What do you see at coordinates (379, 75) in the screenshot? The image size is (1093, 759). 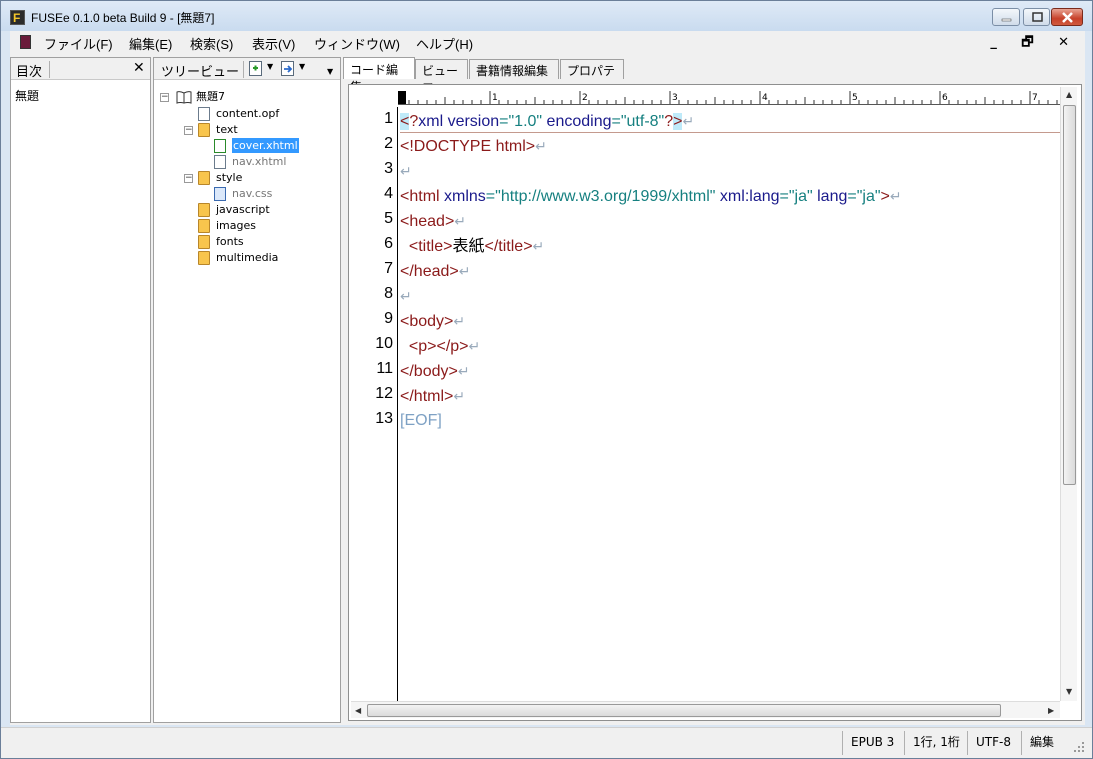 I see `tab-code-edit: コード編集` at bounding box center [379, 75].